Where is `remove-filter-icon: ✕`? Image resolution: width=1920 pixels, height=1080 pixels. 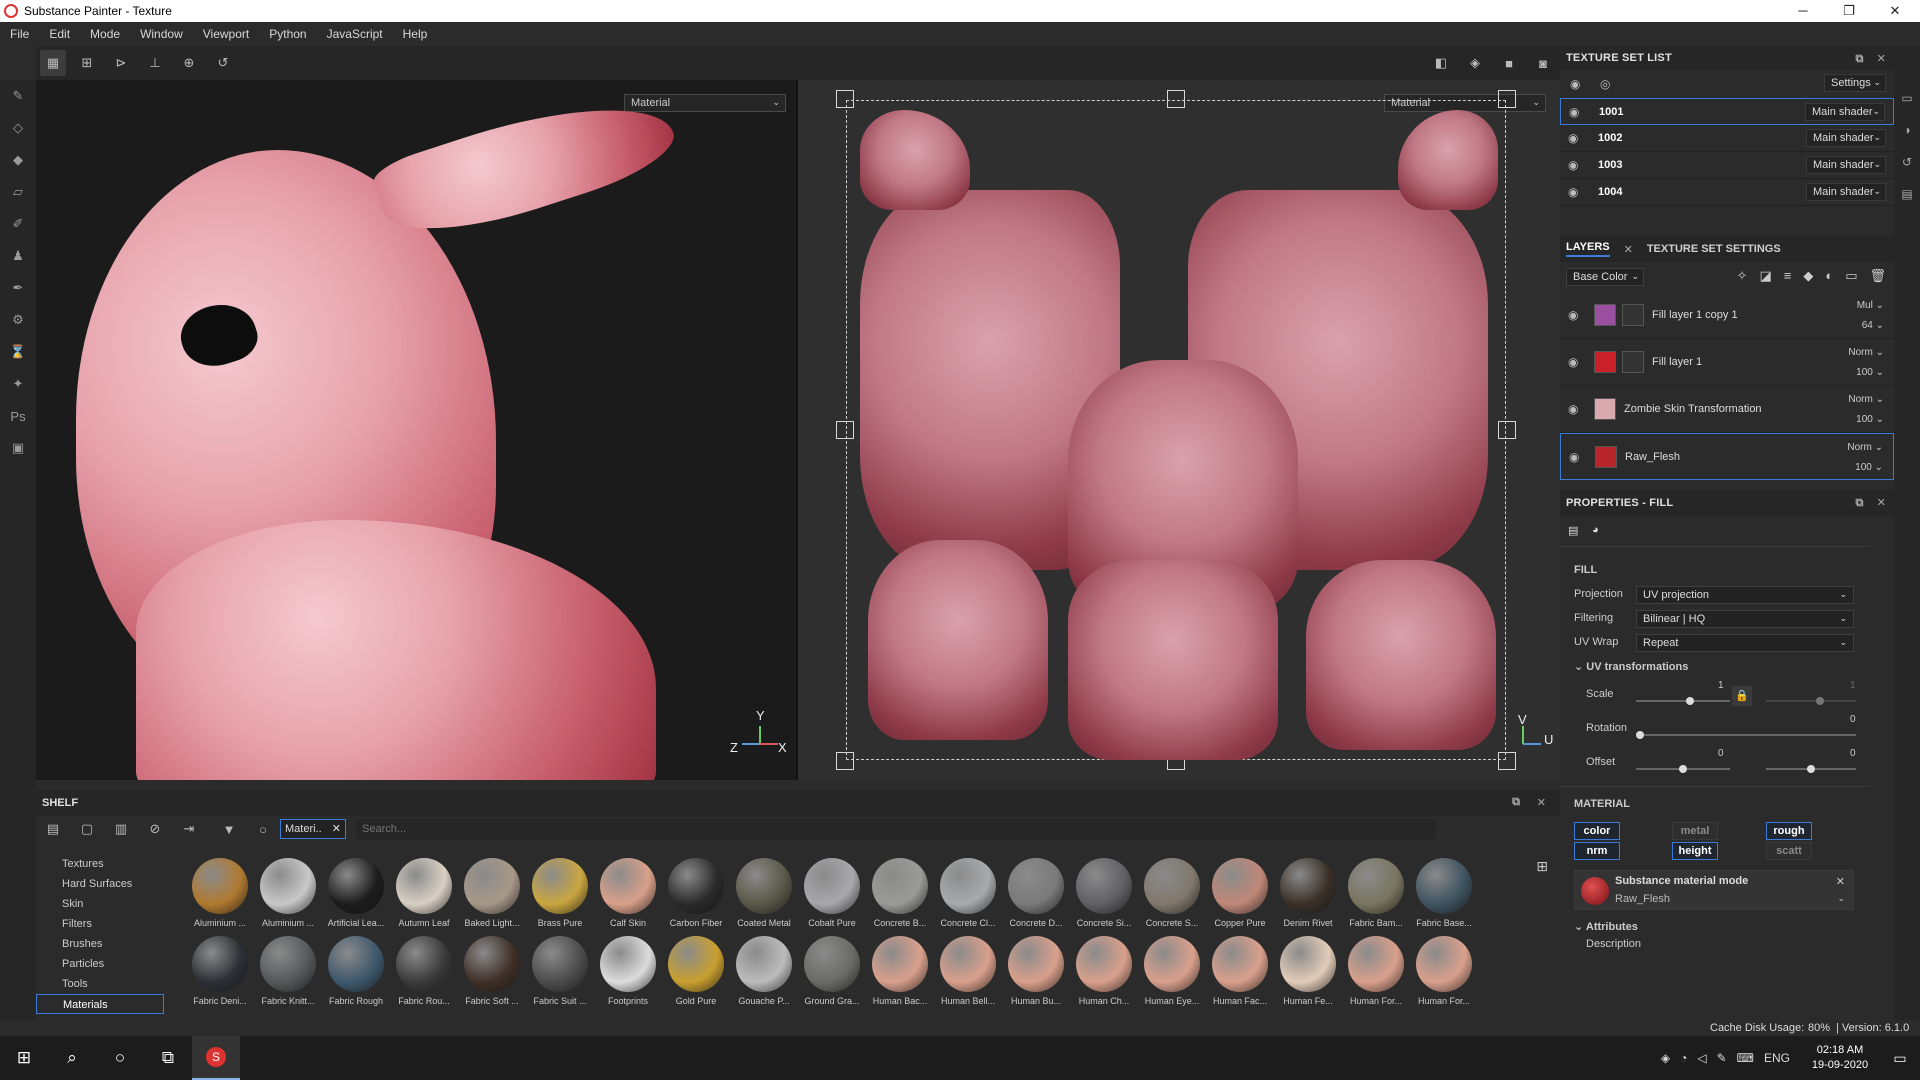
remove-filter-icon: ✕ is located at coordinates (336, 828).